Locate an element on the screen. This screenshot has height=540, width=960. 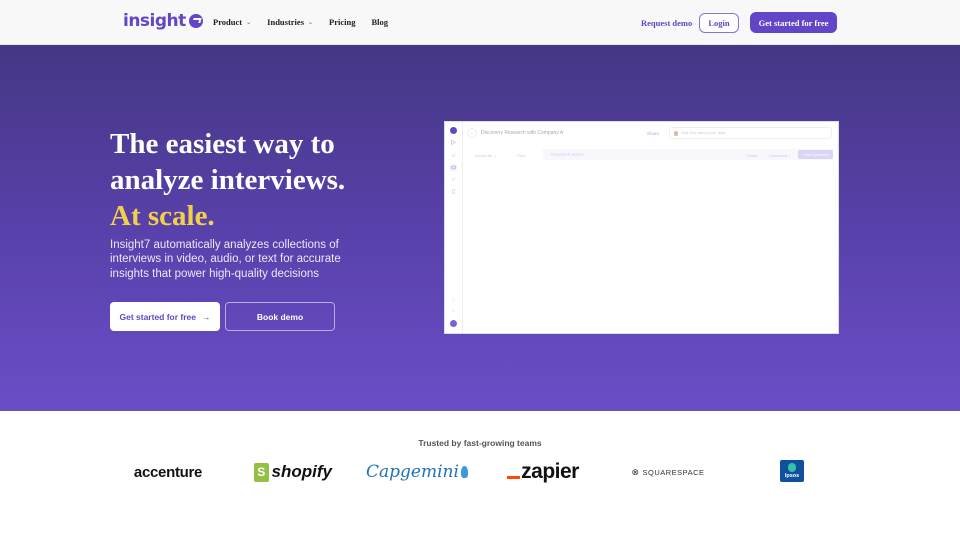
nav-links: Product ⌄ Industries ⌄ Pricing Blog is located at coordinates (300, 22).